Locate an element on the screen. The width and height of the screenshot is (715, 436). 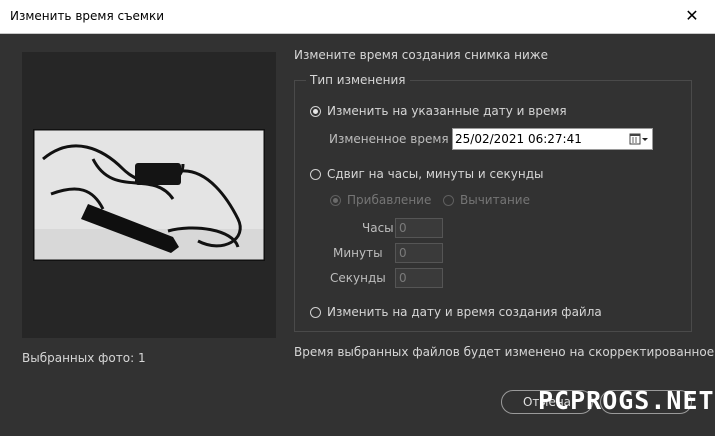
radio-button-disabled-checked is located at coordinates (335, 200).